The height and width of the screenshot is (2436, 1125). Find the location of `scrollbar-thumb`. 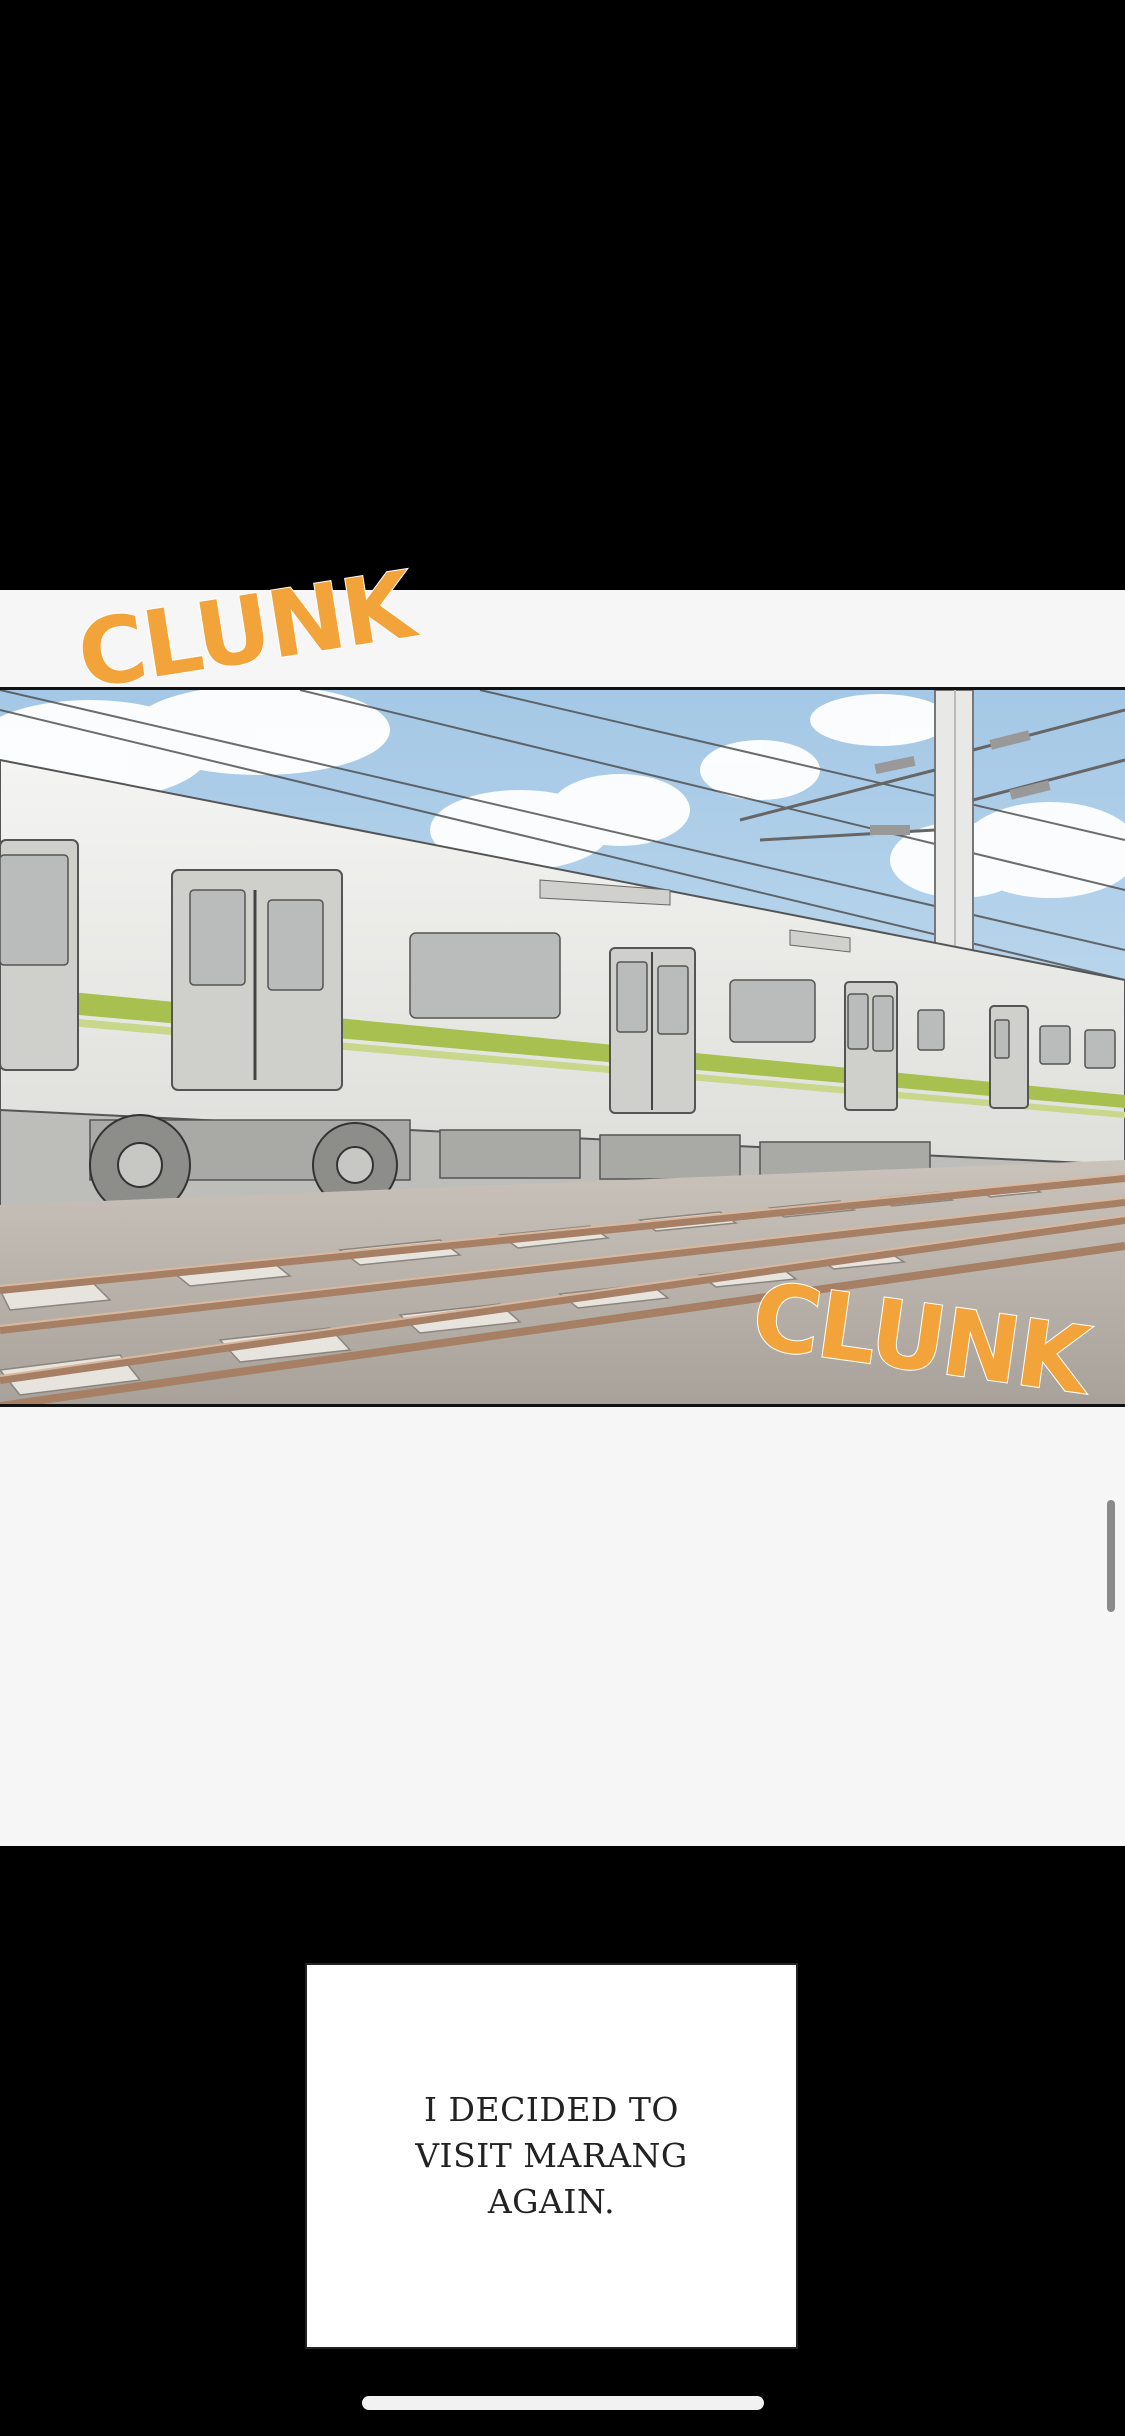

scrollbar-thumb is located at coordinates (1111, 1556).